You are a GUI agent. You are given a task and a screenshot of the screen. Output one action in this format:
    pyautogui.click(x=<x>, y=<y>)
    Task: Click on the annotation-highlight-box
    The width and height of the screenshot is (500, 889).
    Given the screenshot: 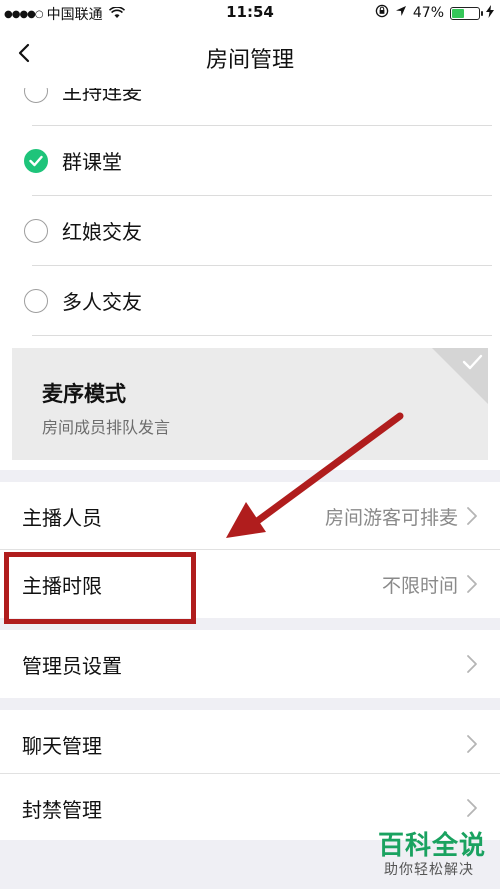 What is the action you would take?
    pyautogui.click(x=100, y=588)
    